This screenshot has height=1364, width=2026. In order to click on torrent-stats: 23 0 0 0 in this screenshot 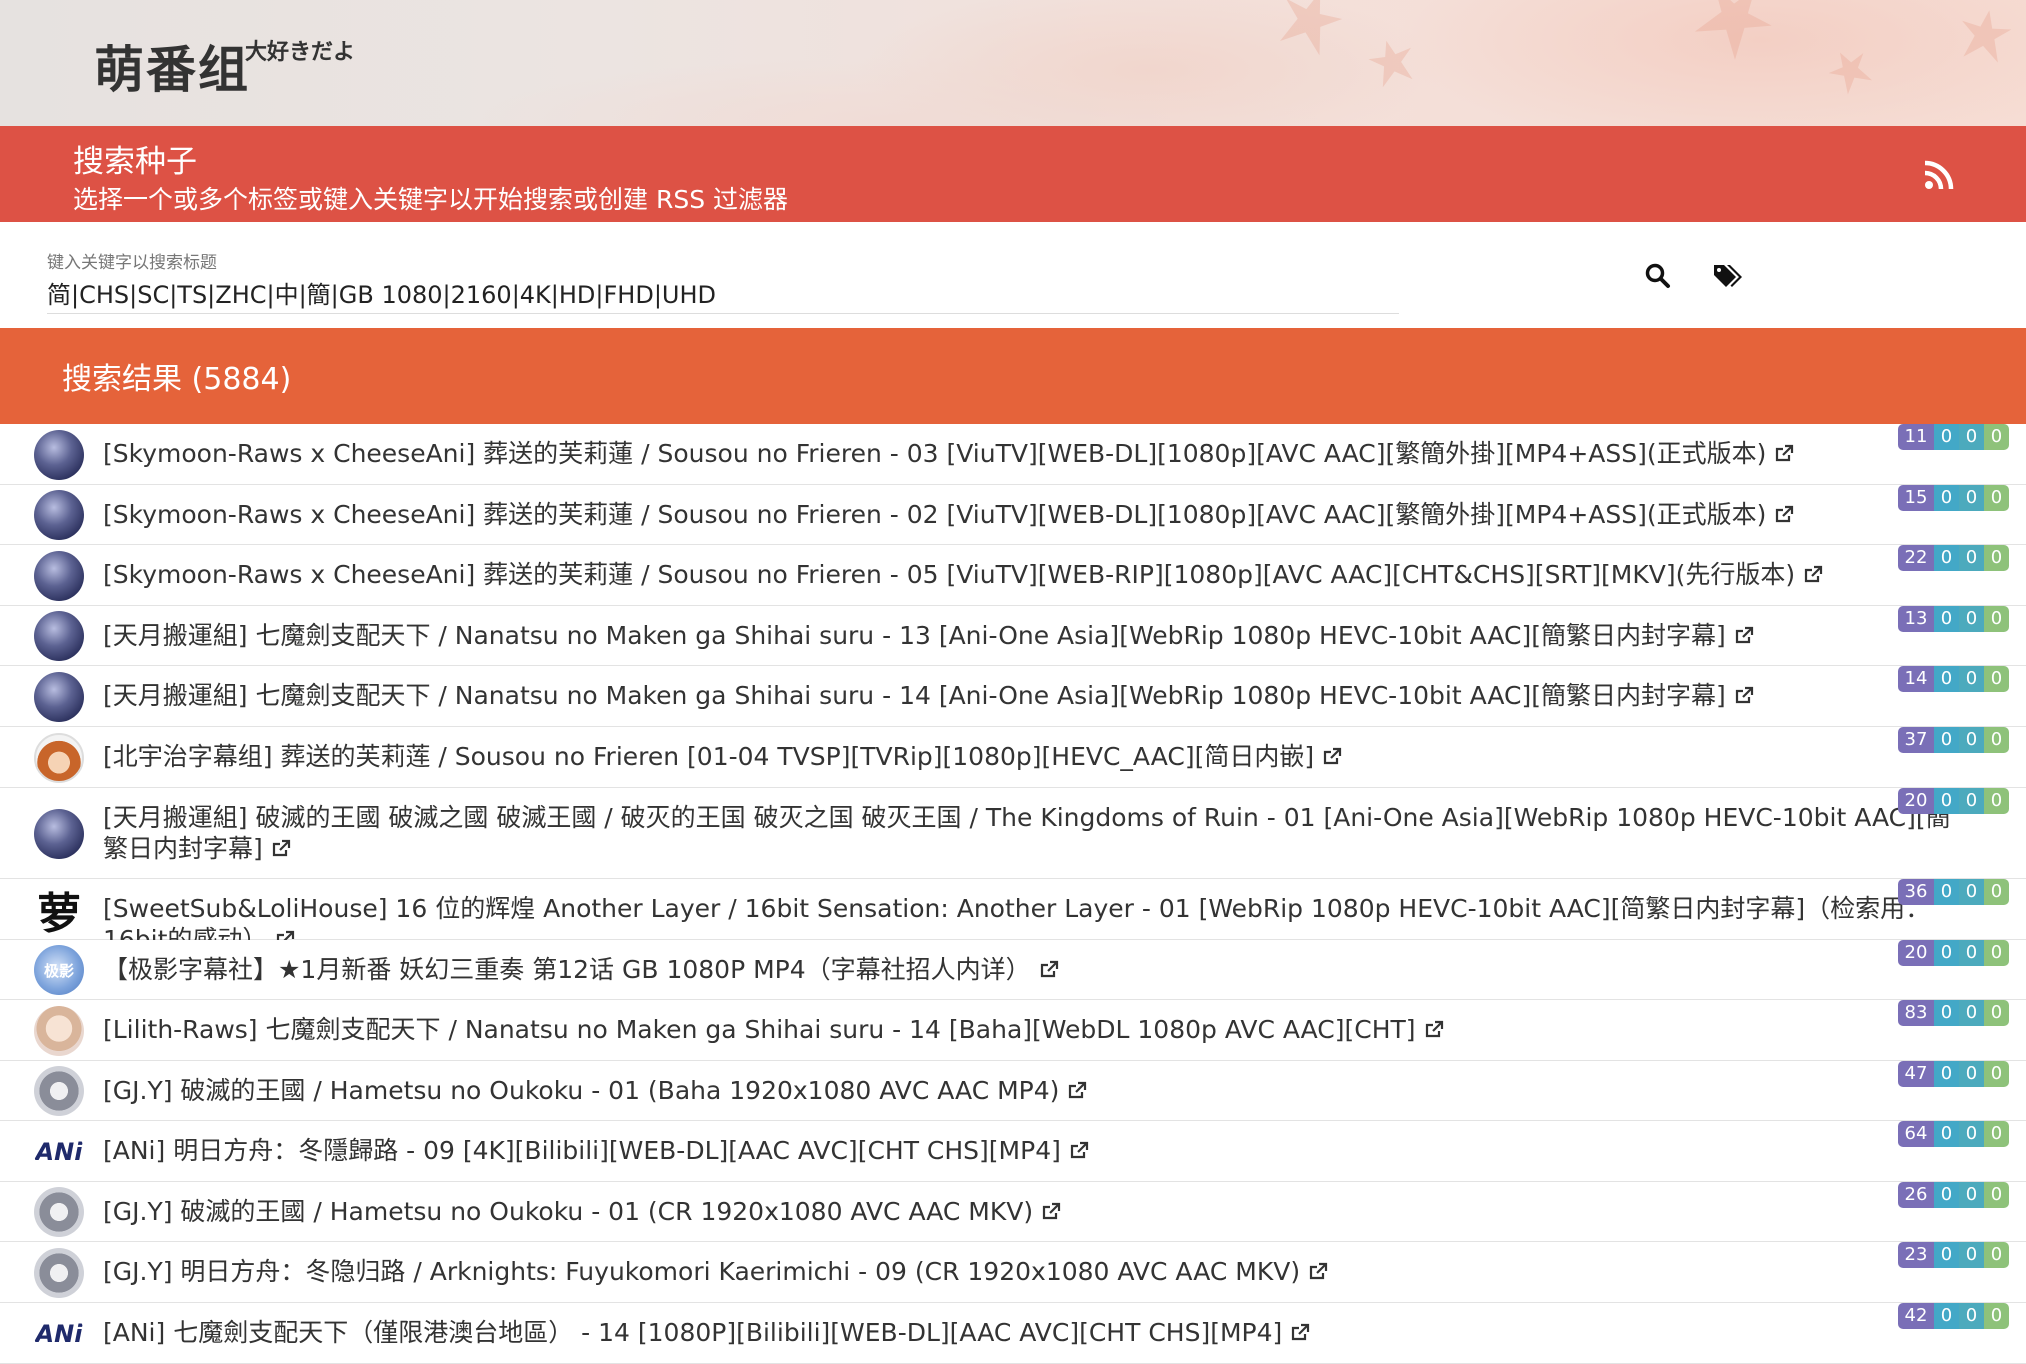, I will do `click(1953, 1255)`.